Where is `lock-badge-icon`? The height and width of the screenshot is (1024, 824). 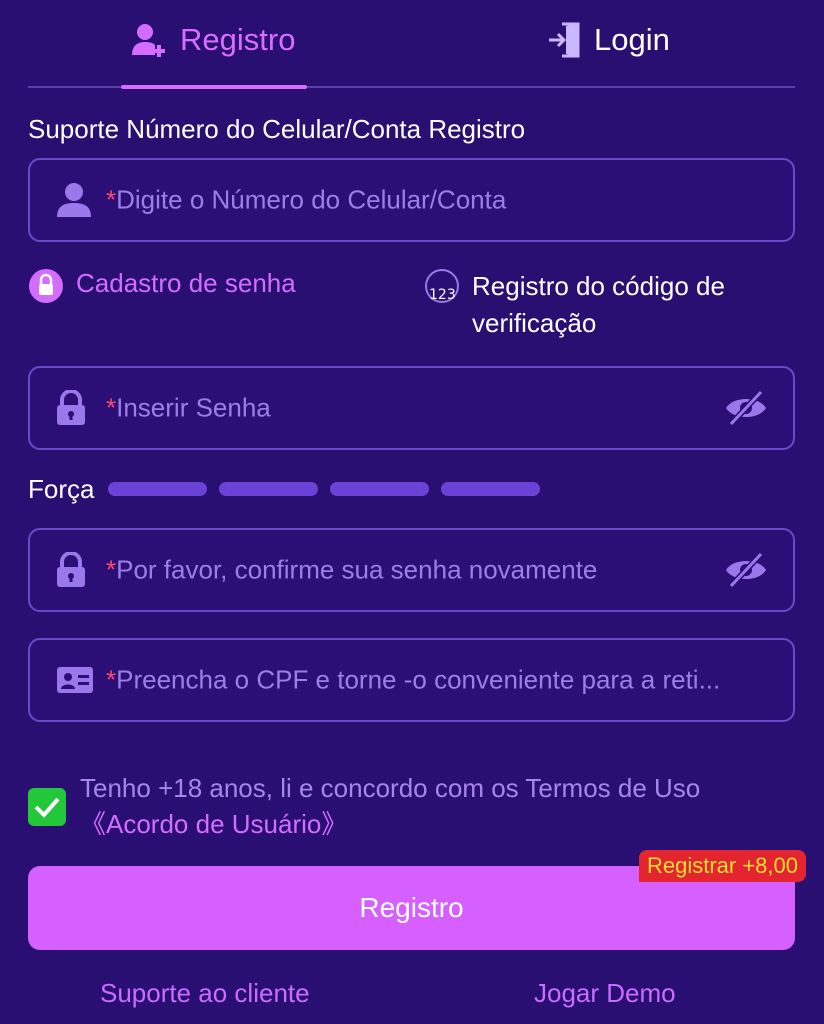 lock-badge-icon is located at coordinates (46, 286).